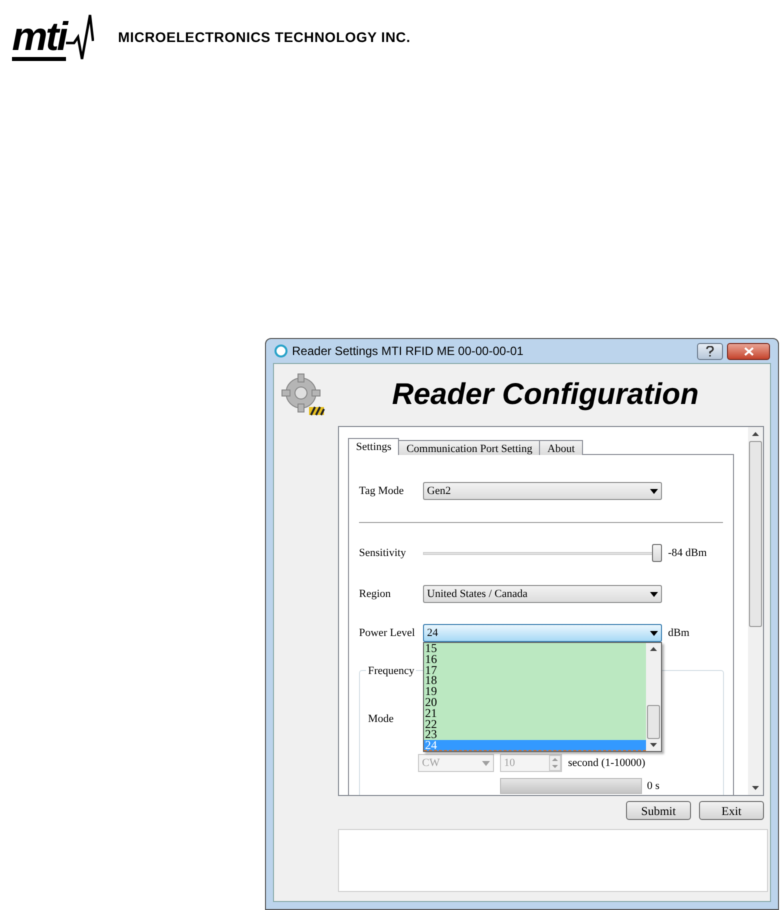  What do you see at coordinates (607, 763) in the screenshot?
I see `duration-unit: second (1-10000)` at bounding box center [607, 763].